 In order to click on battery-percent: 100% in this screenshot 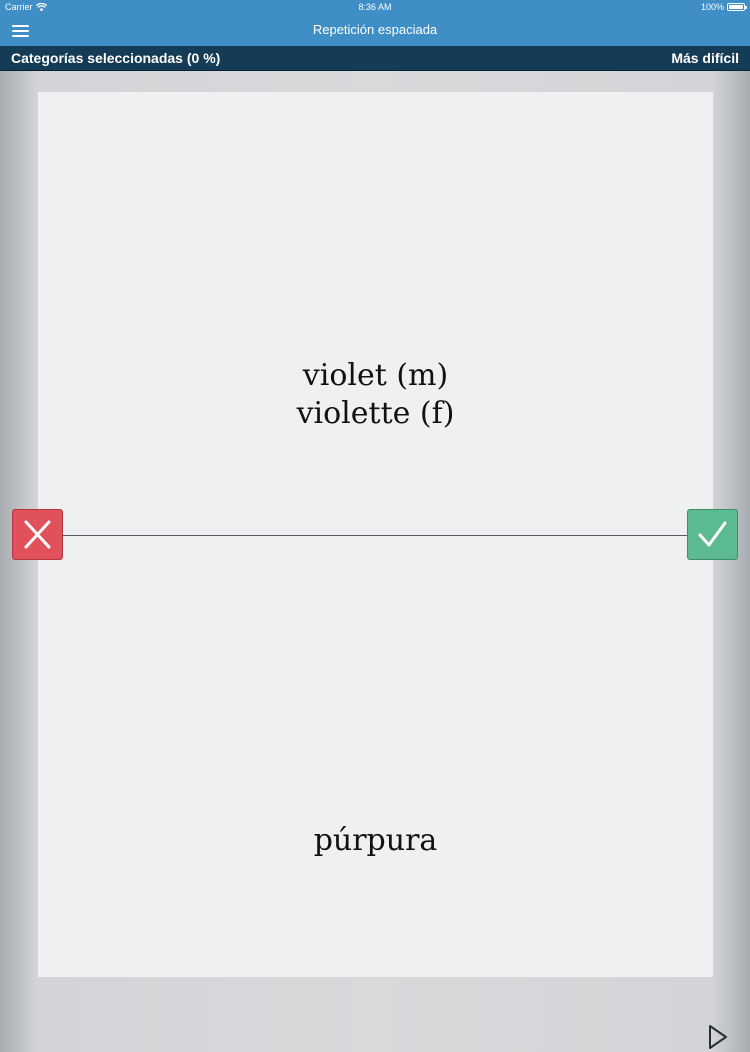, I will do `click(712, 7)`.